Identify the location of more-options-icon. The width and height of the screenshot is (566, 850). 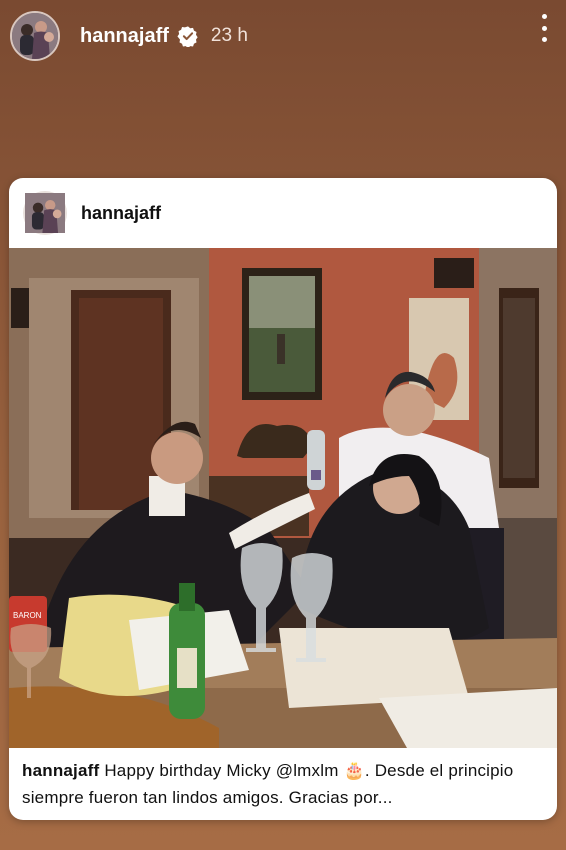
(544, 28).